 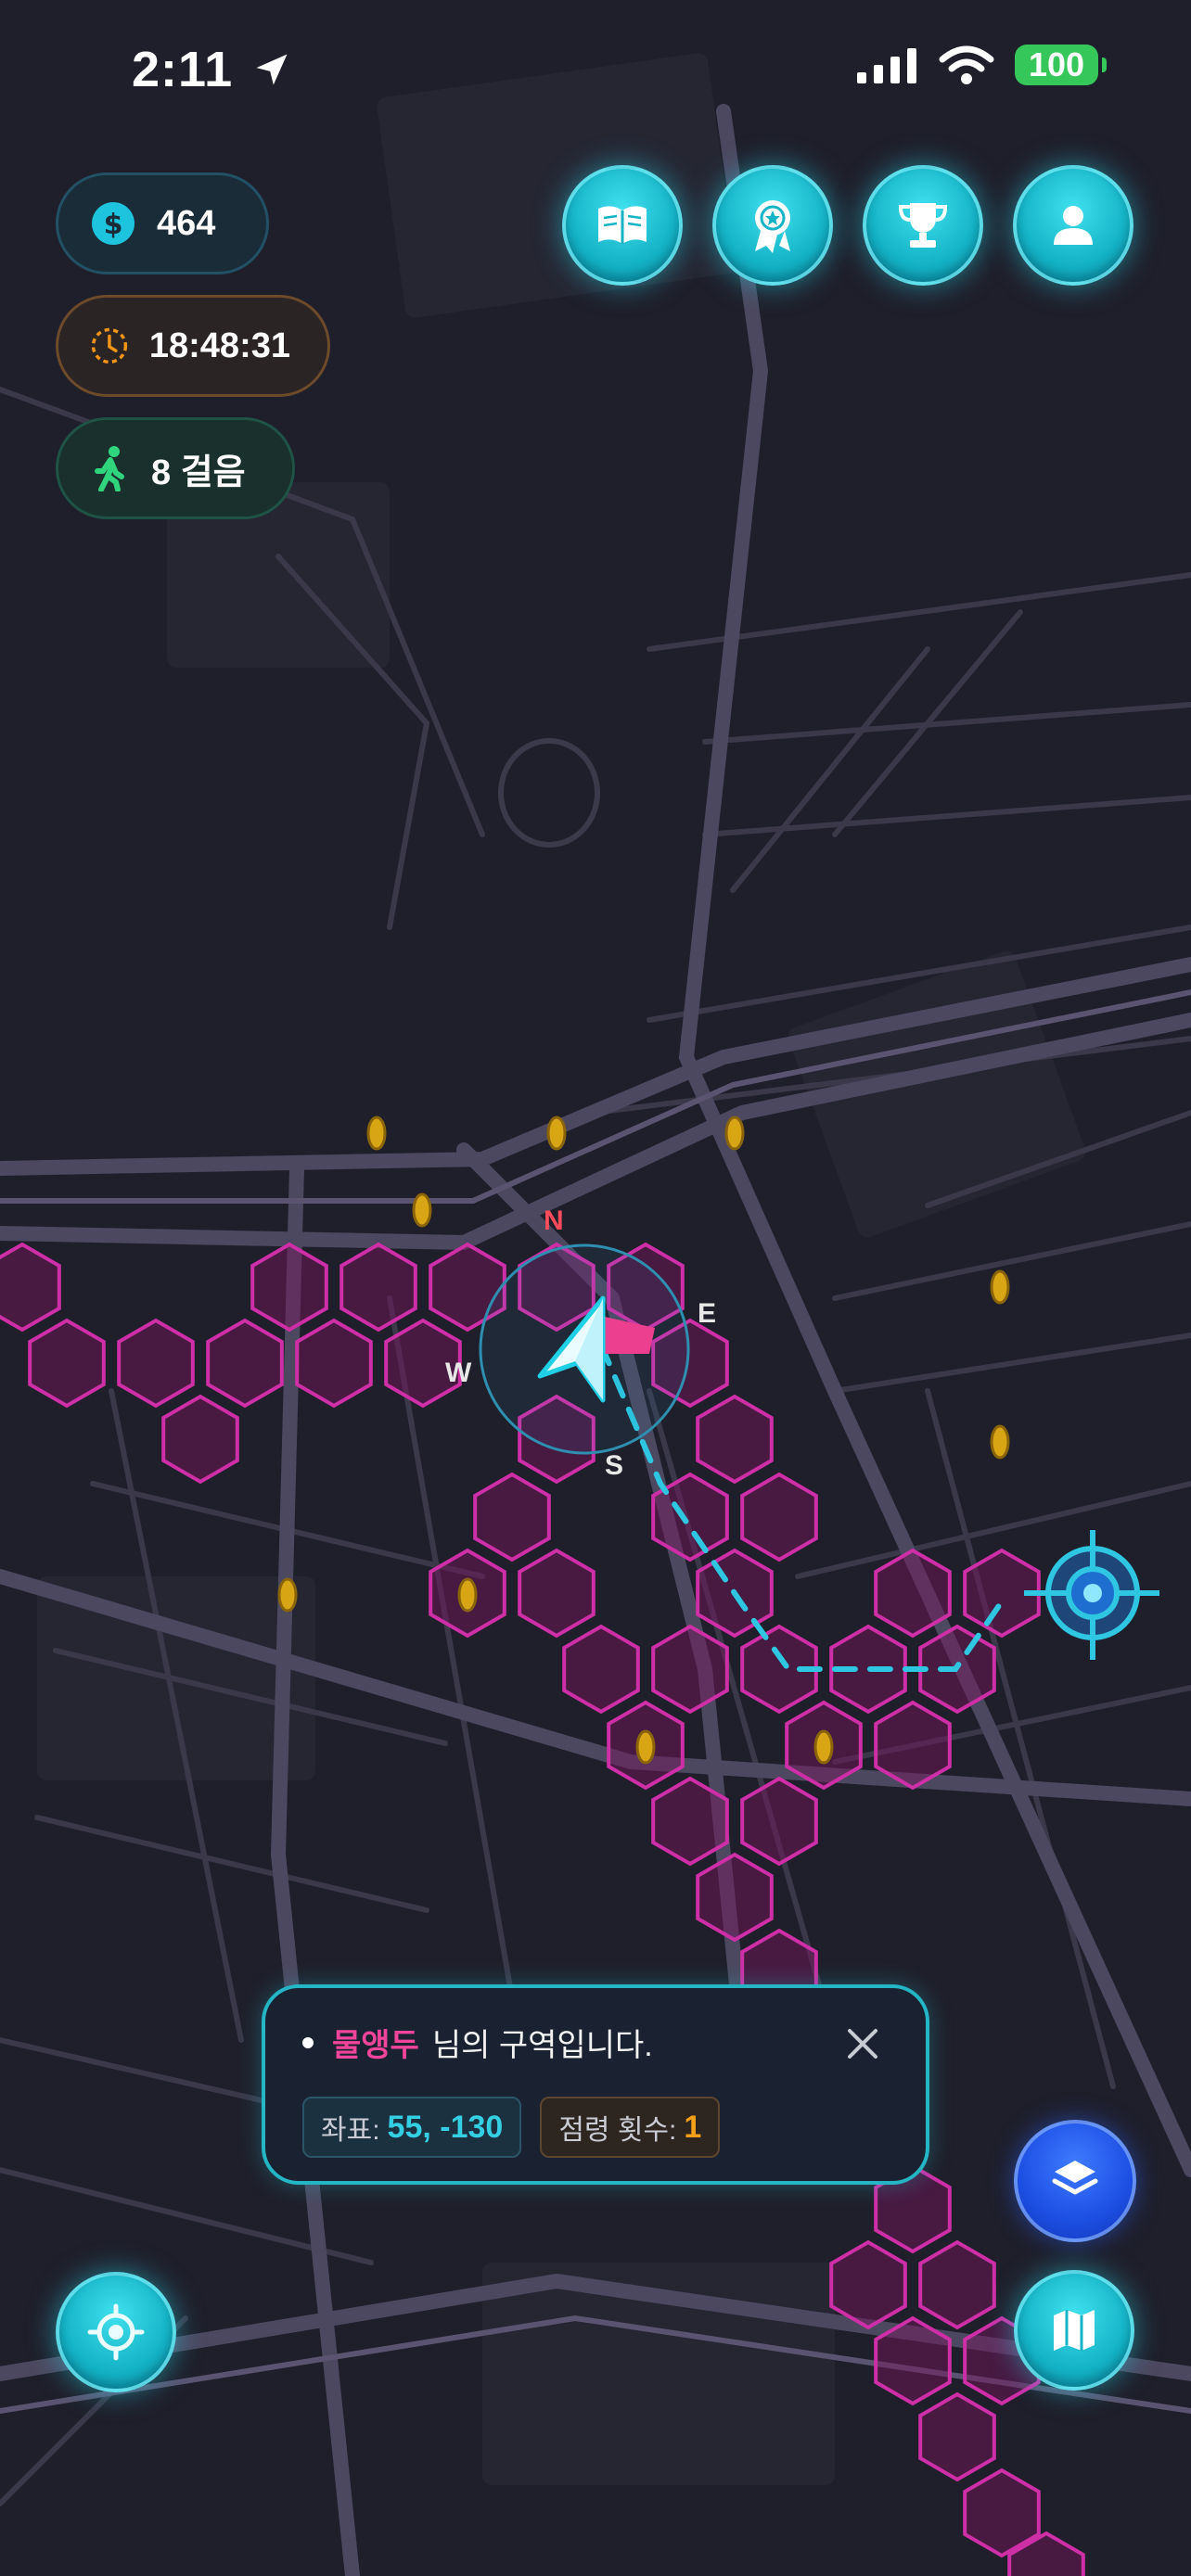 I want to click on leaderboard-button, so click(x=923, y=226).